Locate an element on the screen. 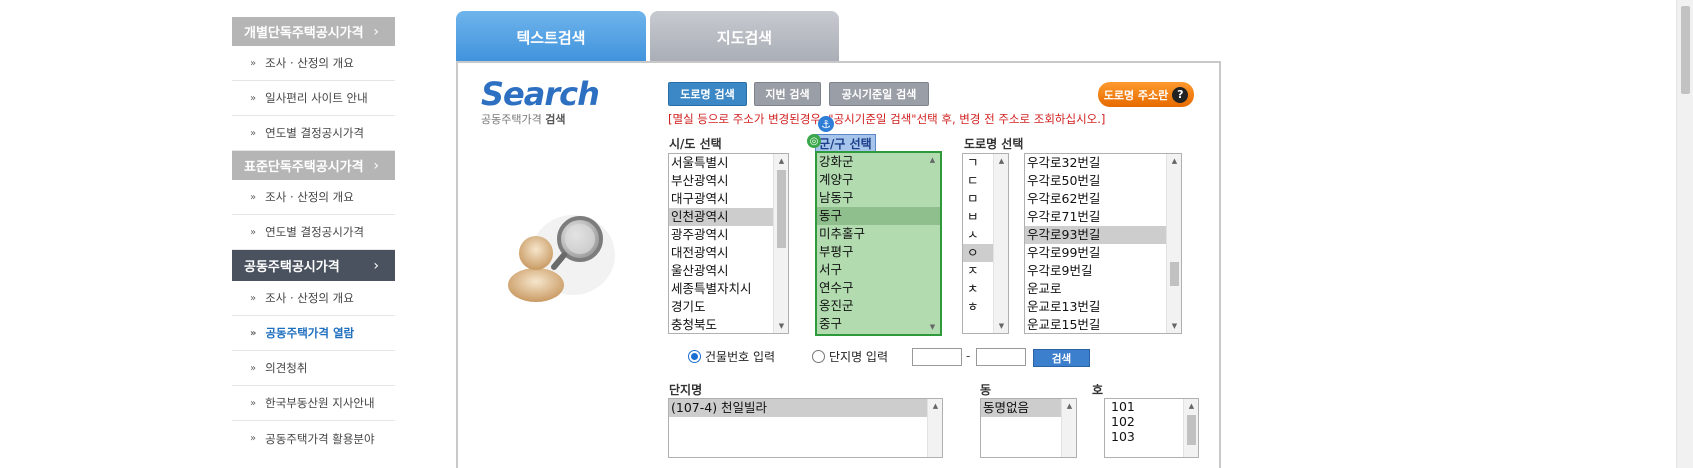  road-option: 우각로71번길 is located at coordinates (1103, 217).